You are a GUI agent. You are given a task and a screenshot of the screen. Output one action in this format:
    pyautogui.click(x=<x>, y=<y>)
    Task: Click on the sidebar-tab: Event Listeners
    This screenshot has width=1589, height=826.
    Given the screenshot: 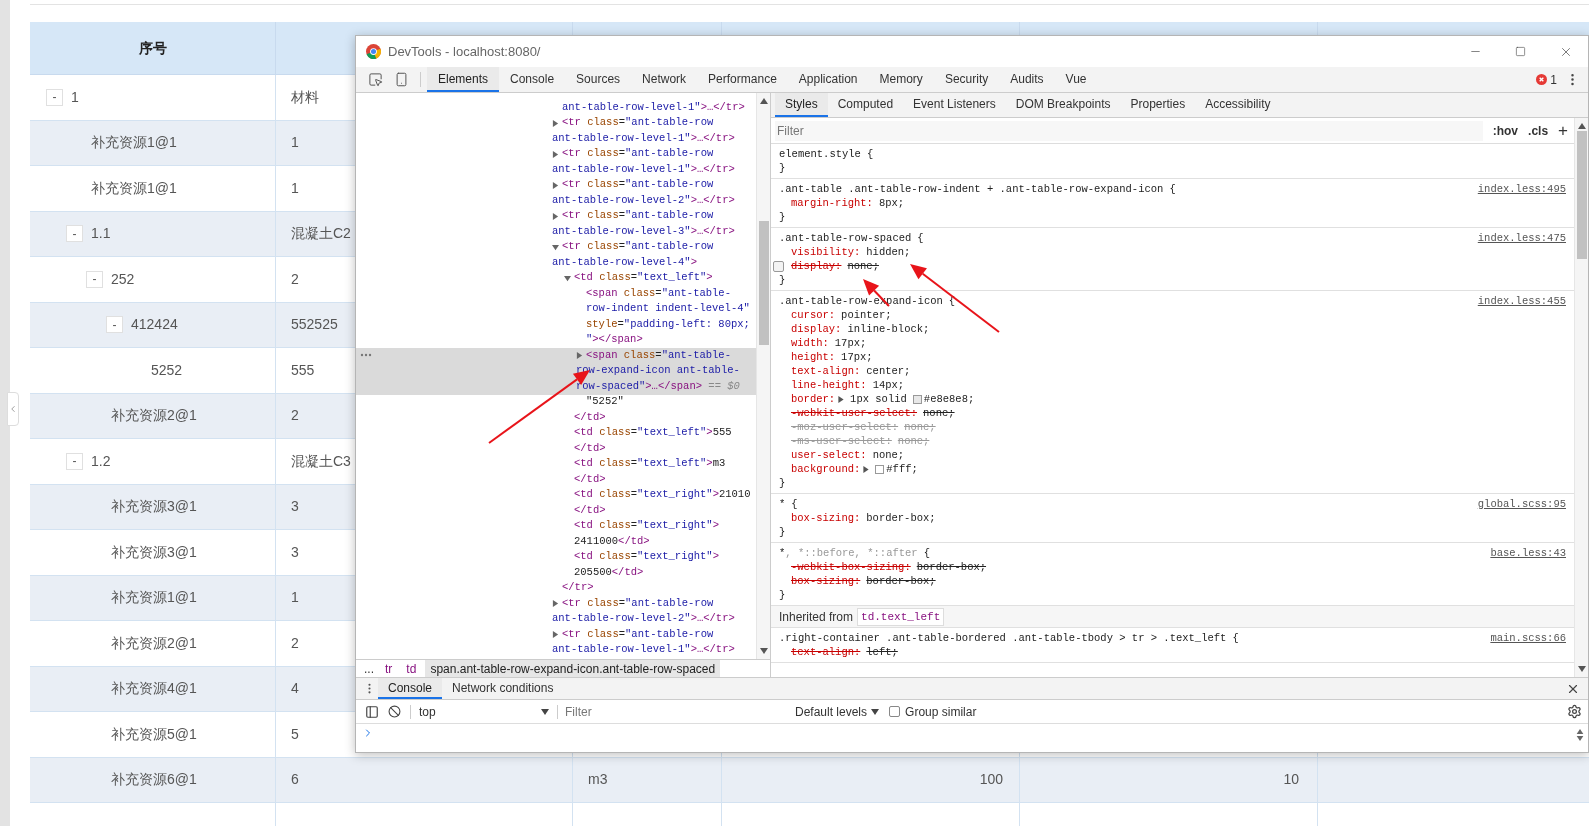 What is the action you would take?
    pyautogui.click(x=954, y=105)
    